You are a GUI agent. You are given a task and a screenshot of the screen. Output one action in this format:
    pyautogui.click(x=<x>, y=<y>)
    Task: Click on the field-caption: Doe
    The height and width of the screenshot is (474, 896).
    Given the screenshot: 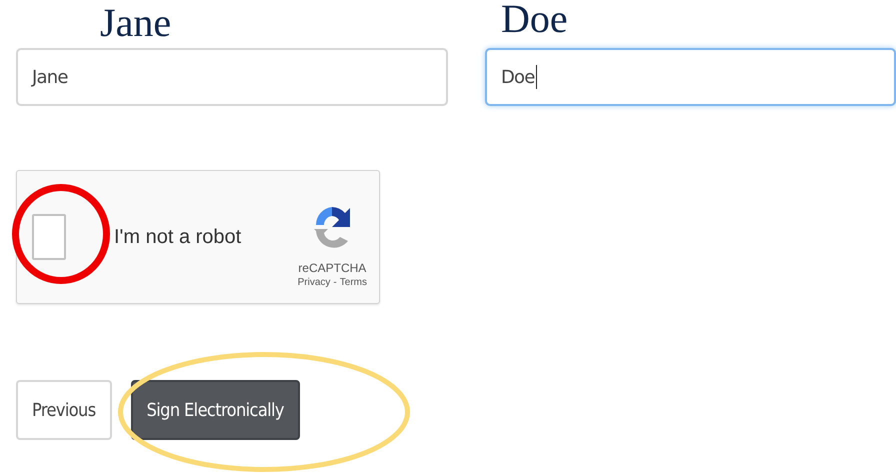 What is the action you would take?
    pyautogui.click(x=534, y=21)
    